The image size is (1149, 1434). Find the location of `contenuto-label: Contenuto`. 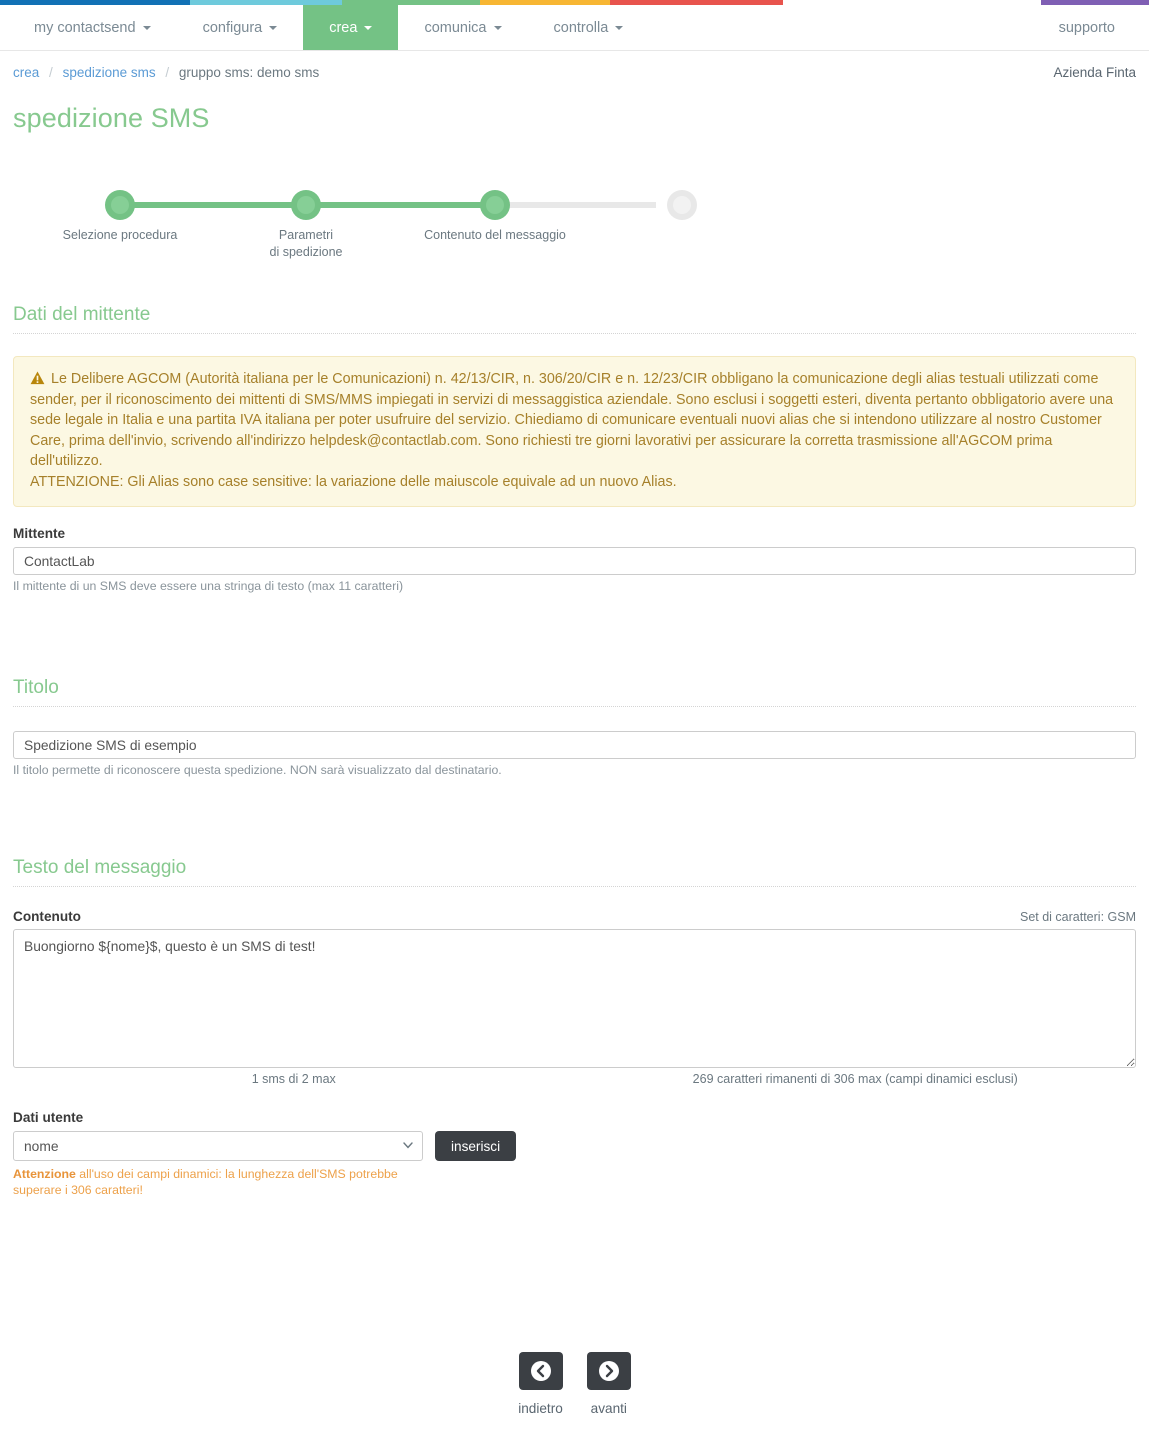

contenuto-label: Contenuto is located at coordinates (47, 916).